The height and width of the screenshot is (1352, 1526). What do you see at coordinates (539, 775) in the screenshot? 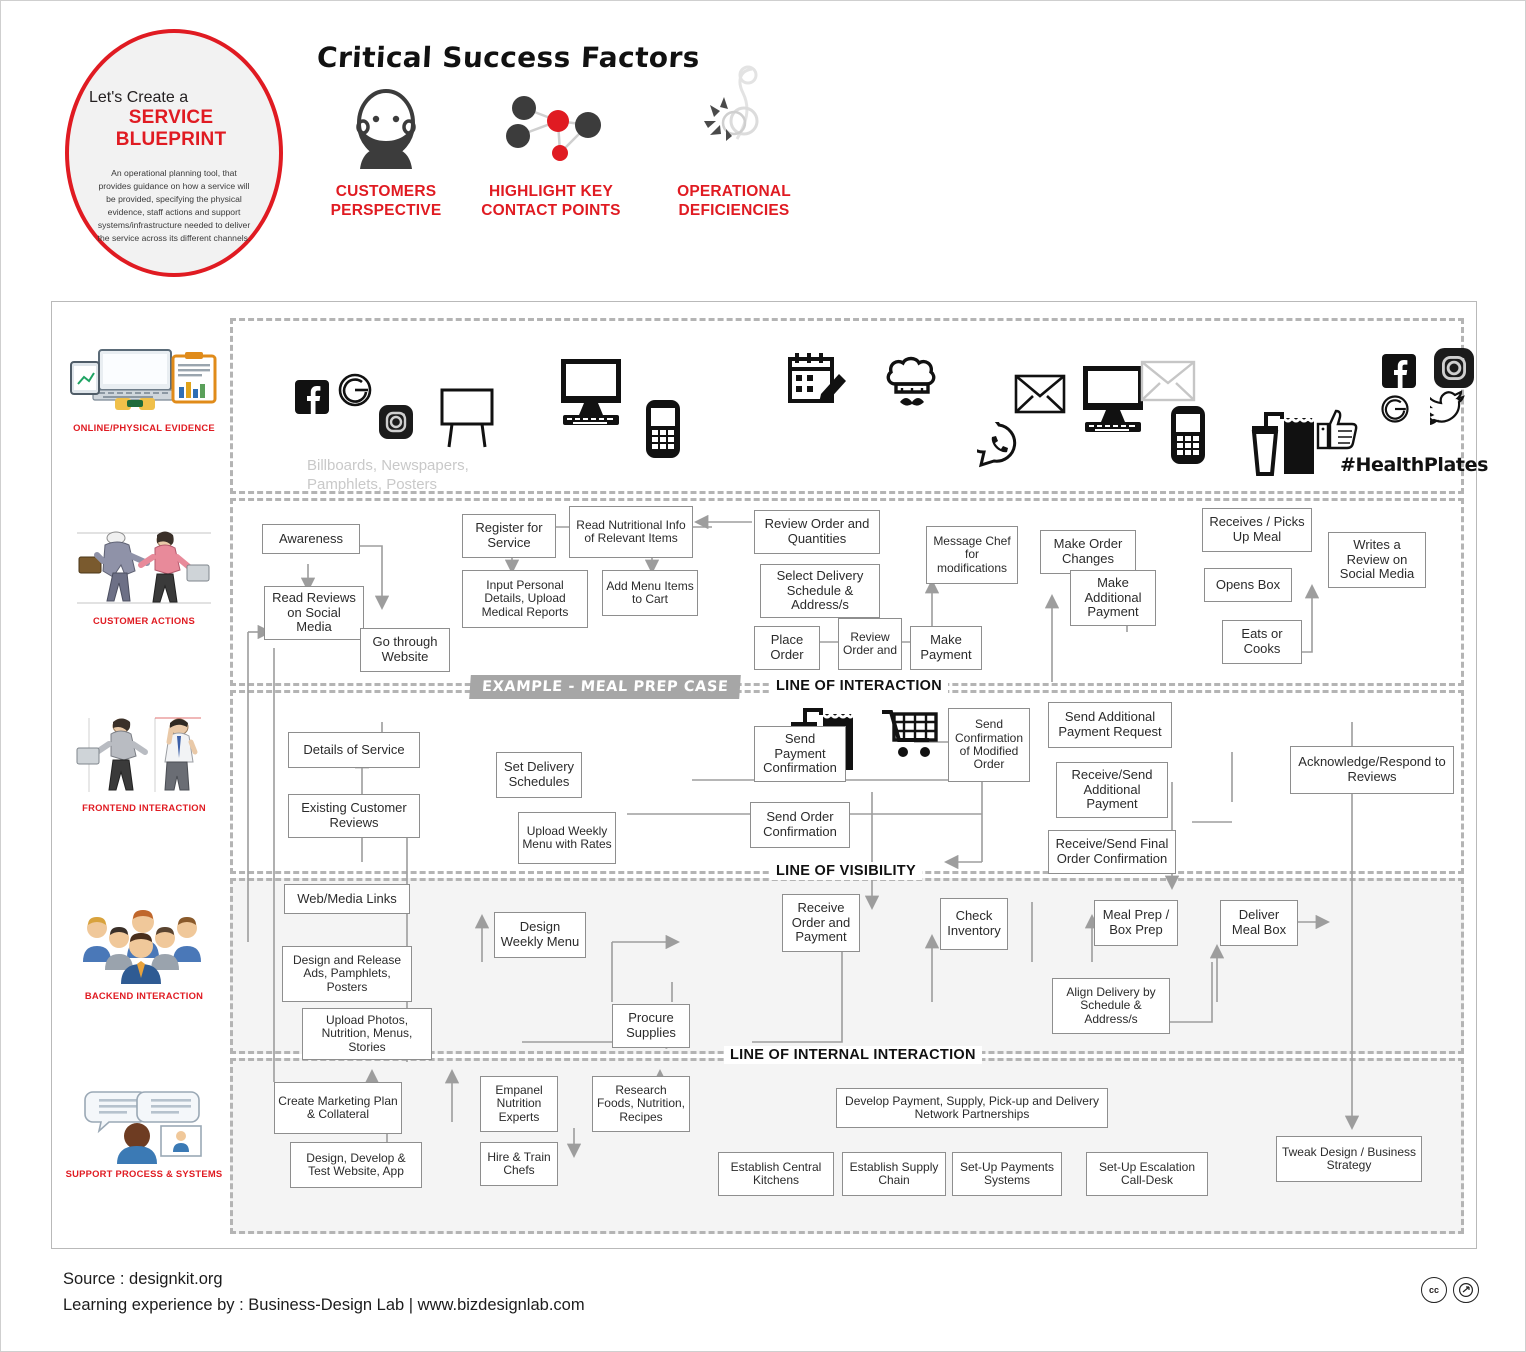
I see `node-set-delivery-schedules: Set Delivery Schedules` at bounding box center [539, 775].